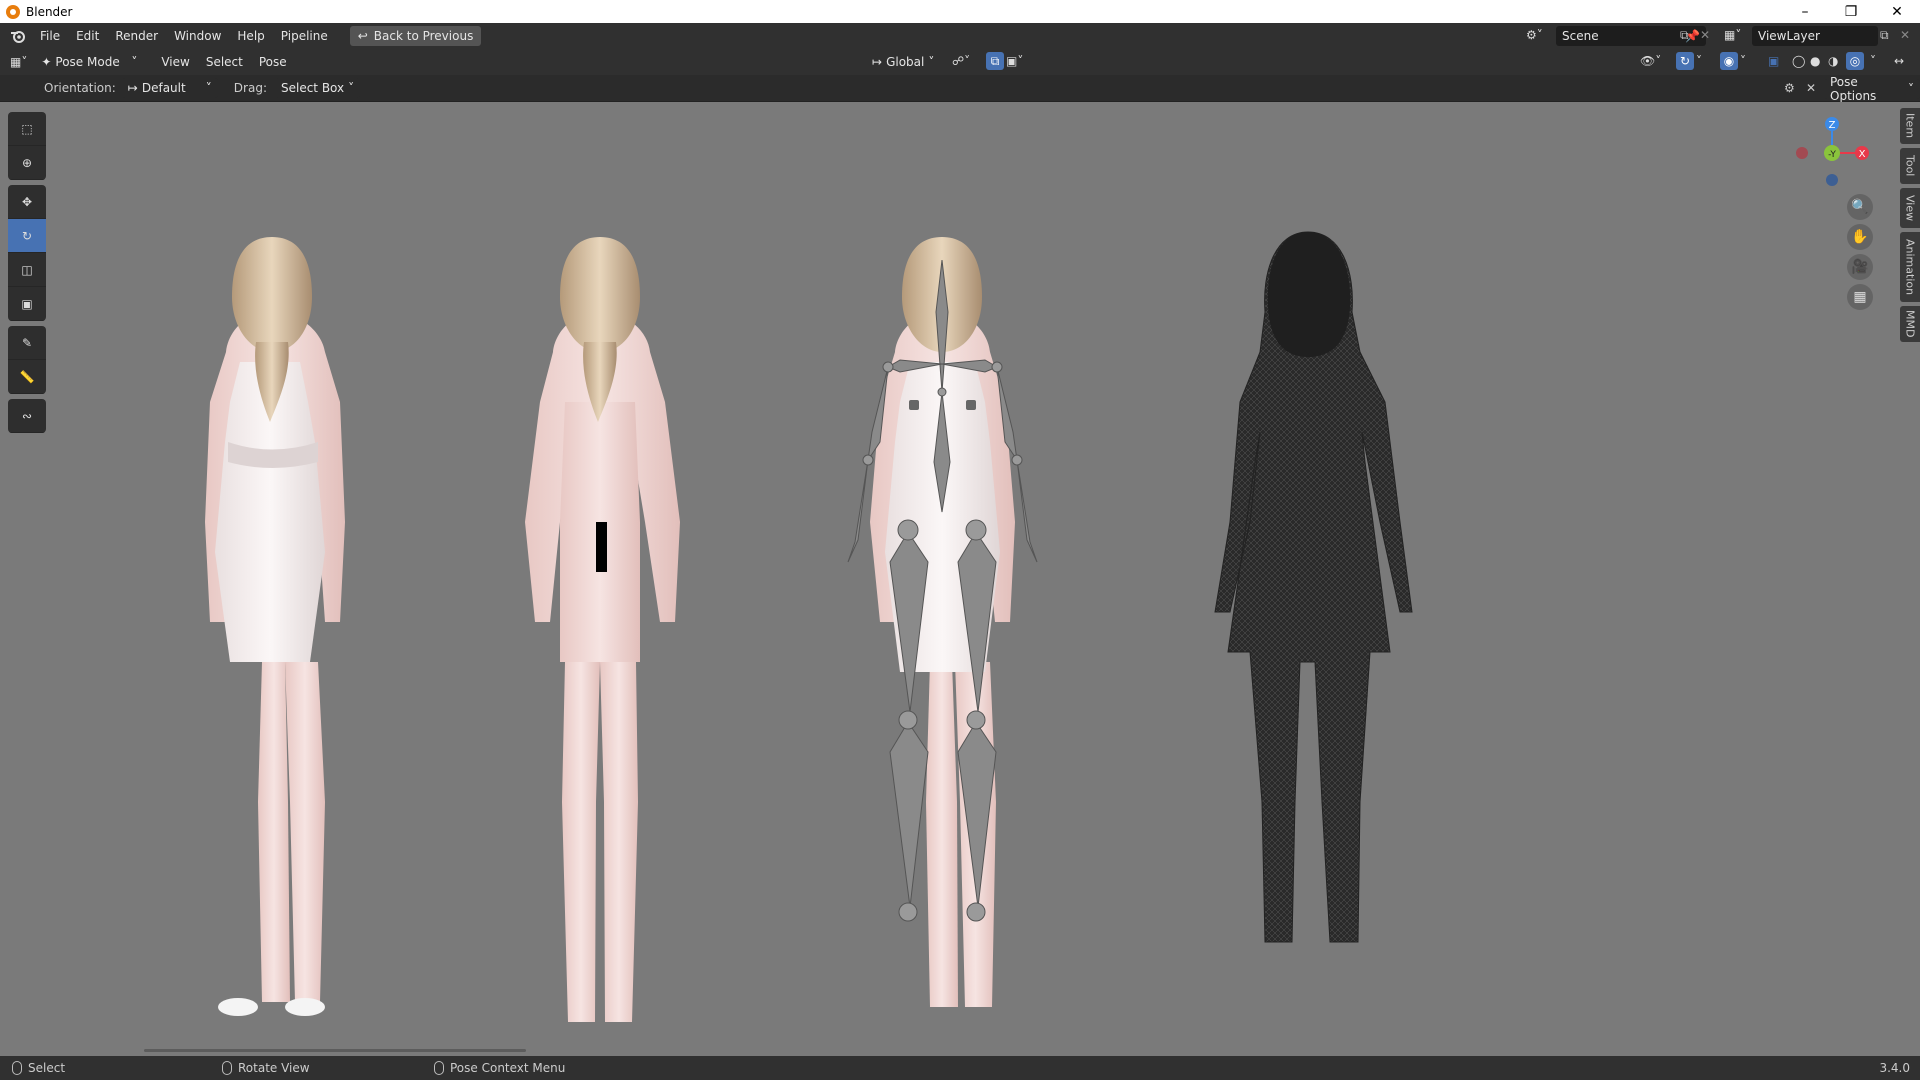 The height and width of the screenshot is (1080, 1920). What do you see at coordinates (27, 304) in the screenshot?
I see `transform-tool-icon: ▣` at bounding box center [27, 304].